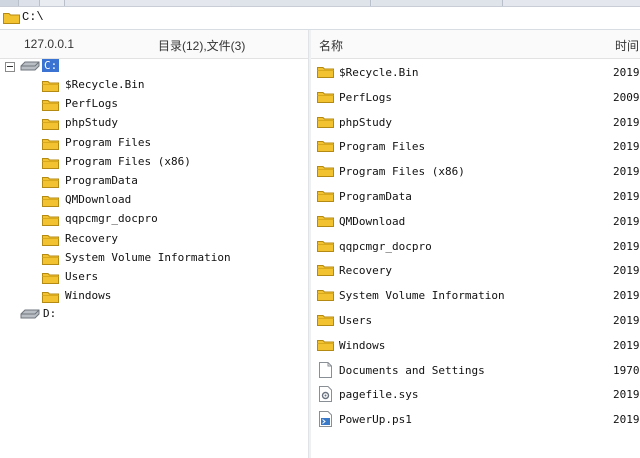  I want to click on collapse-toggle-icon, so click(10, 67).